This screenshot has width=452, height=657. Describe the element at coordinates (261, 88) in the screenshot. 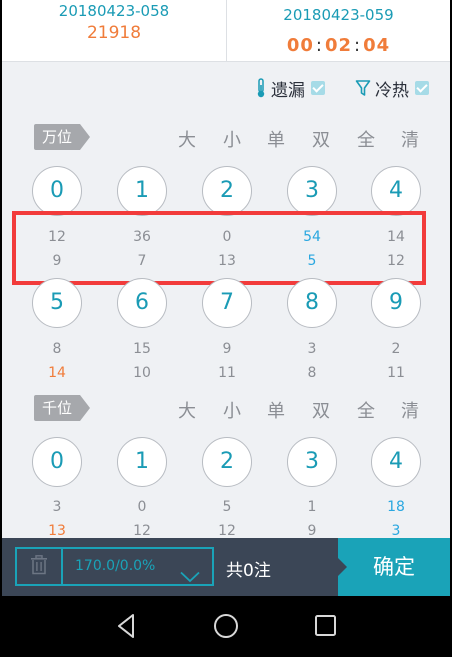

I see `thermometer-icon` at that location.